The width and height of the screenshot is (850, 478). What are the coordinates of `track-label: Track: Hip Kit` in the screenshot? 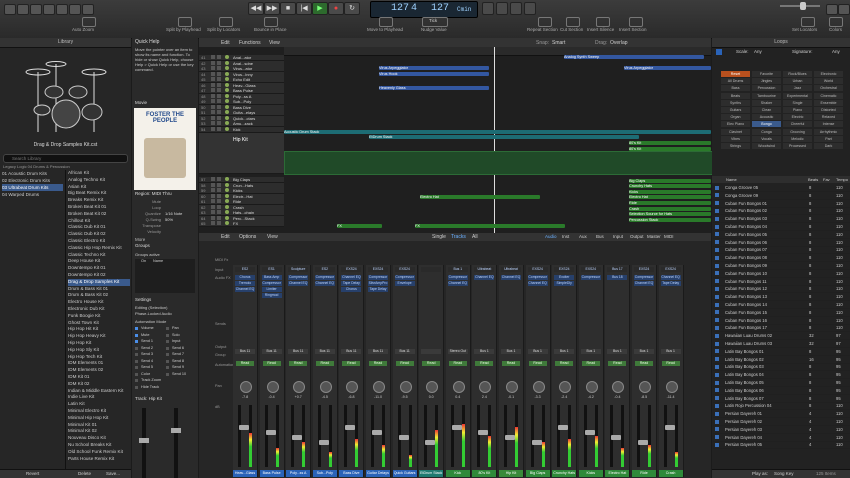 It's located at (148, 398).